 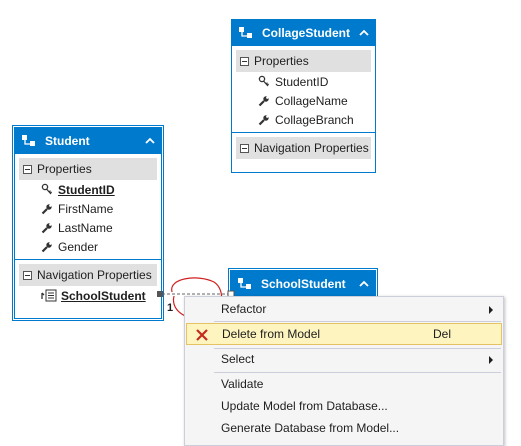 What do you see at coordinates (344, 359) in the screenshot?
I see `menu-item-select: Select` at bounding box center [344, 359].